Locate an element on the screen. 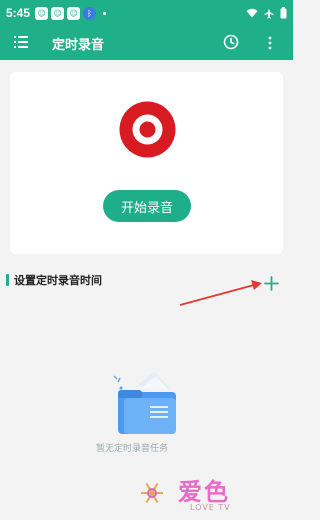 The height and width of the screenshot is (520, 320). more-options-icon is located at coordinates (270, 43).